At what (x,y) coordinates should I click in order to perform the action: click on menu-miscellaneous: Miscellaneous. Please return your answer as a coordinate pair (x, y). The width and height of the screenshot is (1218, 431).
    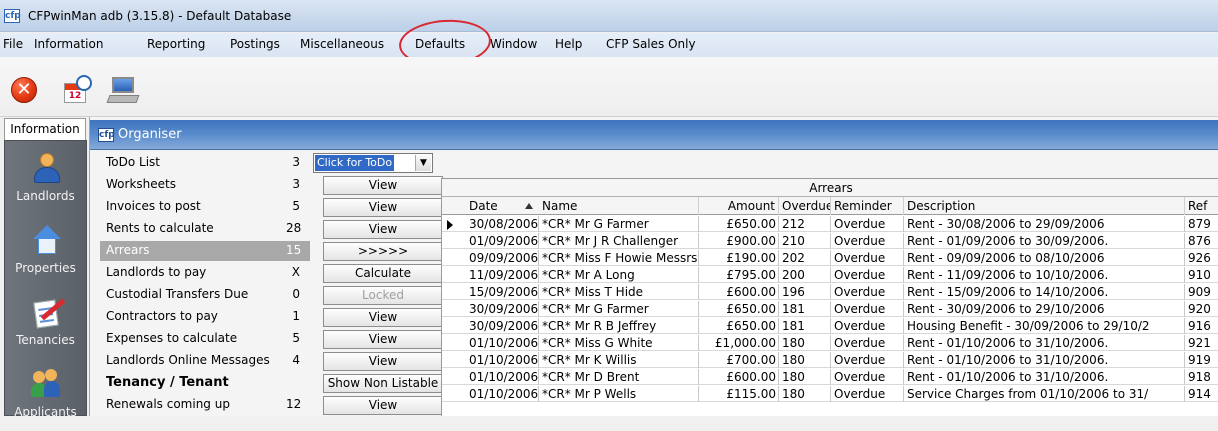
    Looking at the image, I should click on (342, 44).